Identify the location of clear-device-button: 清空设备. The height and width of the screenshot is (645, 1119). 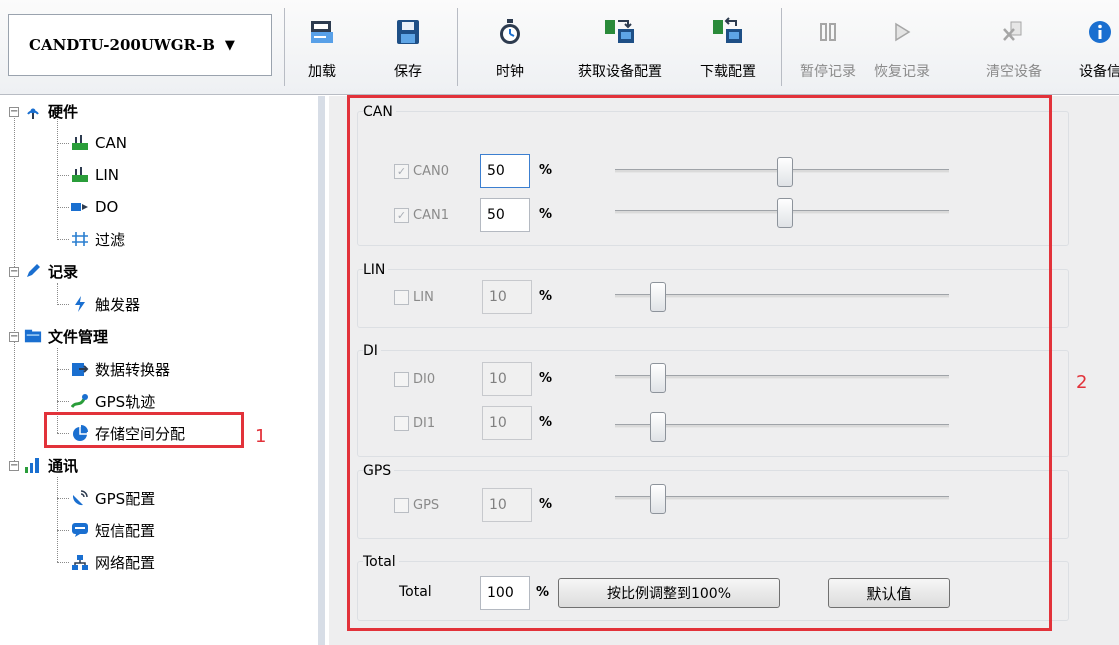
(1014, 50).